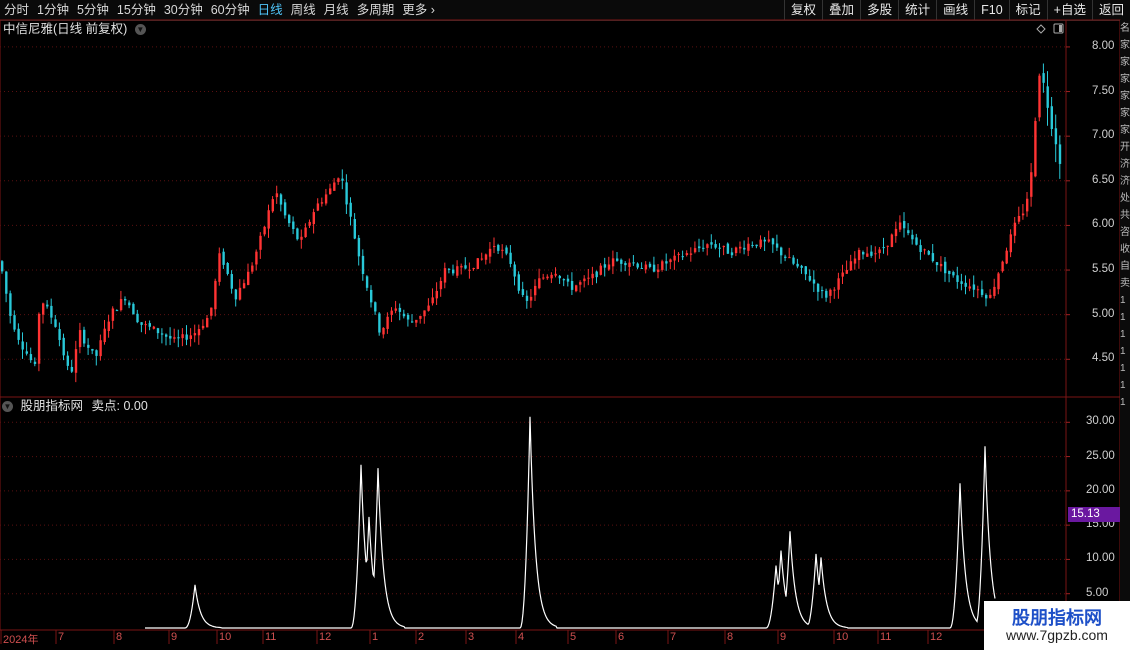 This screenshot has height=650, width=1130. What do you see at coordinates (1125, 181) in the screenshot?
I see `right-strip-char: 济` at bounding box center [1125, 181].